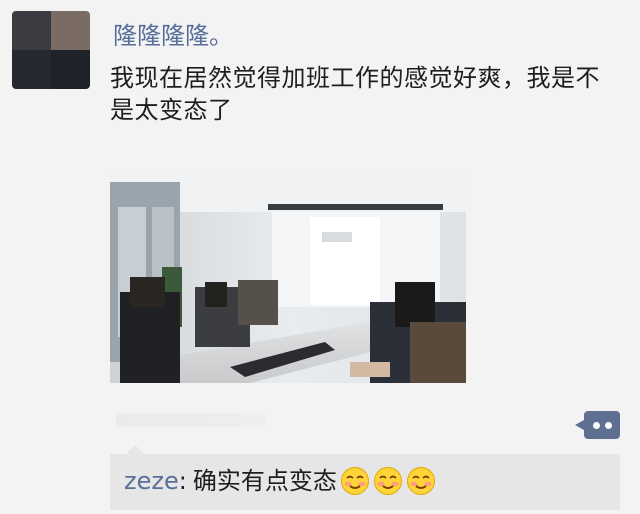 The height and width of the screenshot is (514, 640). Describe the element at coordinates (264, 481) in the screenshot. I see `comment-text: 确实有点变态` at that location.